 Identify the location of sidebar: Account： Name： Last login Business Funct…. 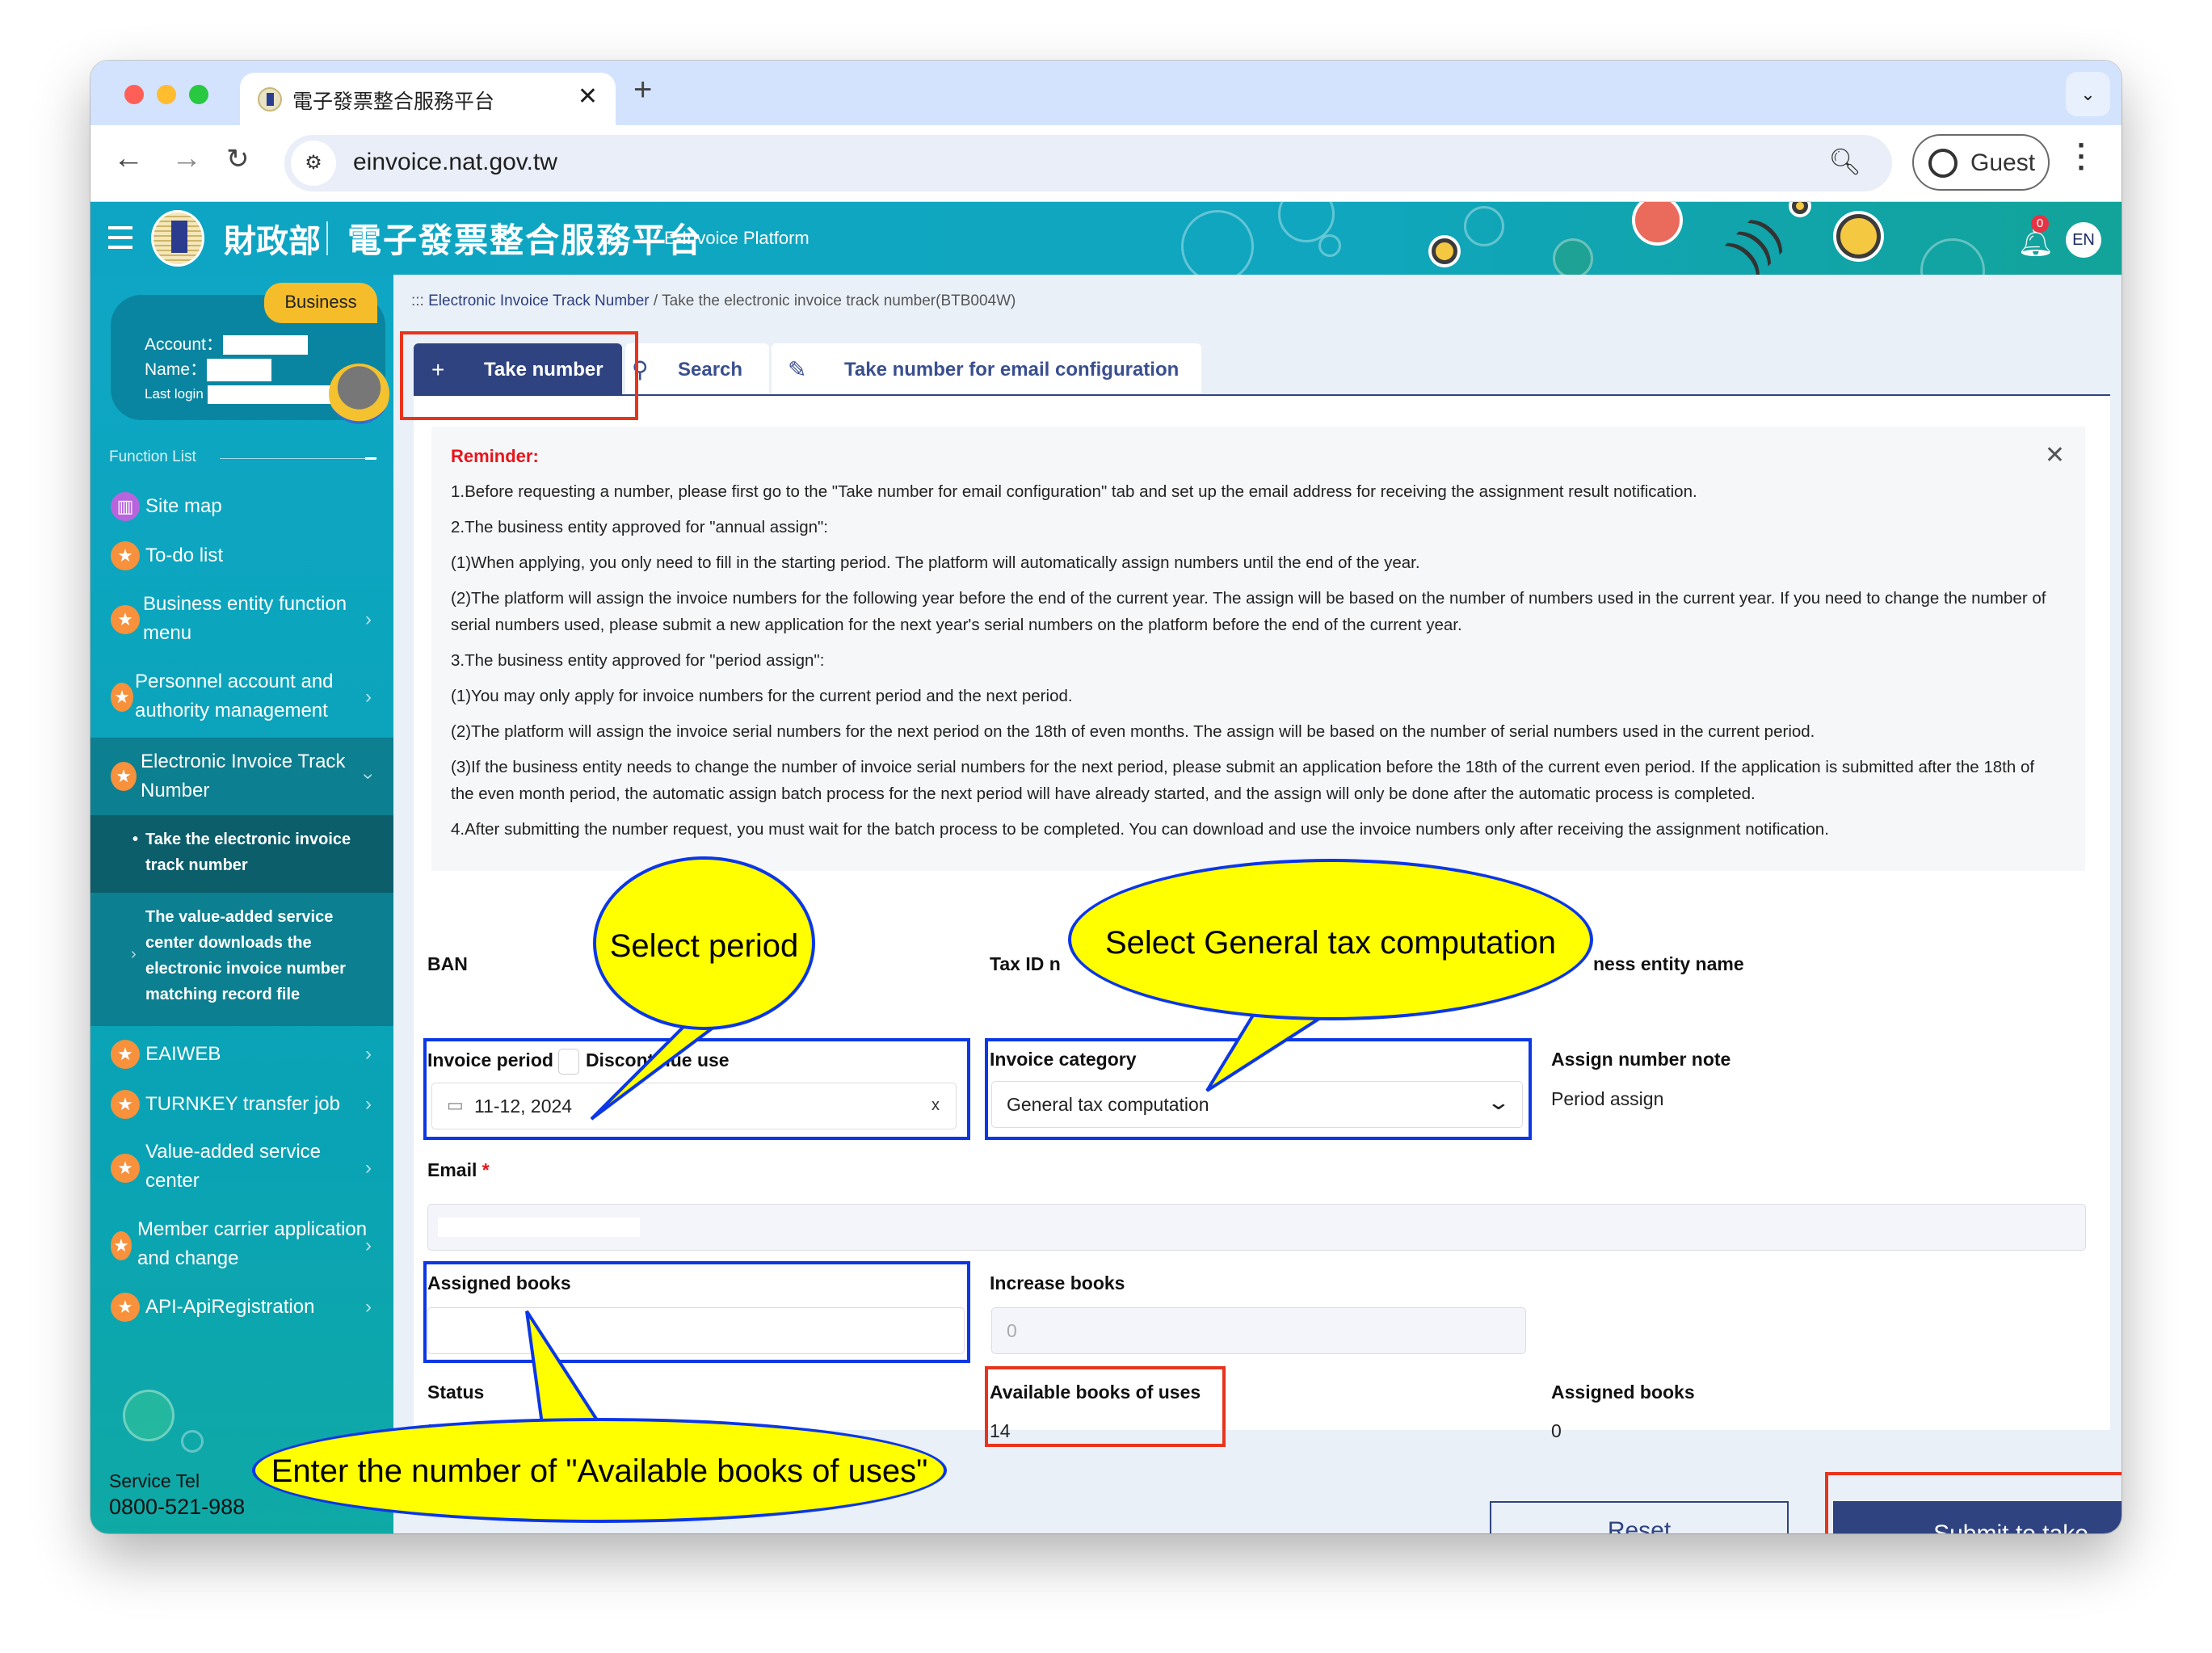
(242, 904).